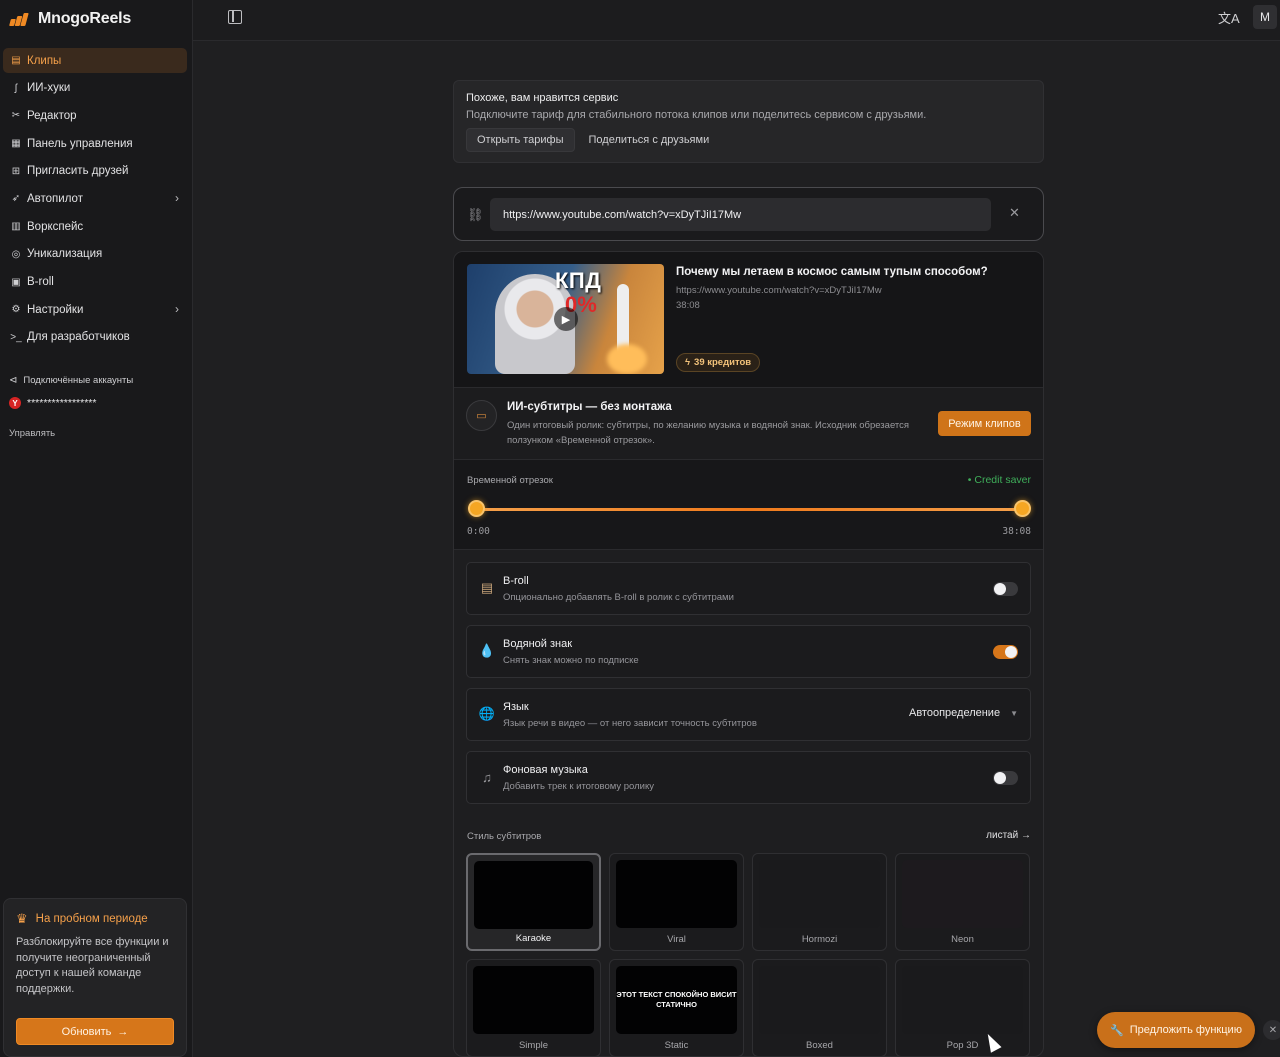 The width and height of the screenshot is (1280, 1057). Describe the element at coordinates (962, 1007) in the screenshot. I see `style-tile-pop3d: Pop 3D` at that location.